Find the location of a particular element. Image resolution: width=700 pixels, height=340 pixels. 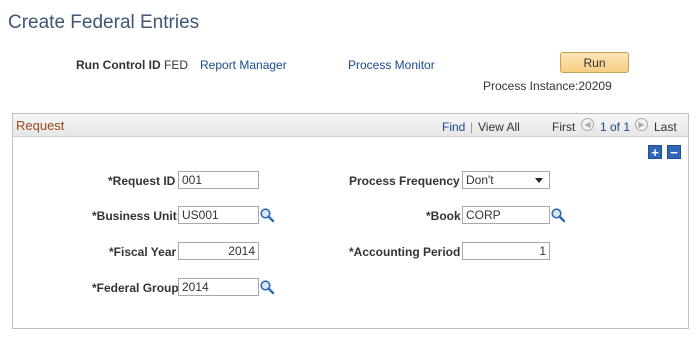

book-field: CORP is located at coordinates (506, 215).